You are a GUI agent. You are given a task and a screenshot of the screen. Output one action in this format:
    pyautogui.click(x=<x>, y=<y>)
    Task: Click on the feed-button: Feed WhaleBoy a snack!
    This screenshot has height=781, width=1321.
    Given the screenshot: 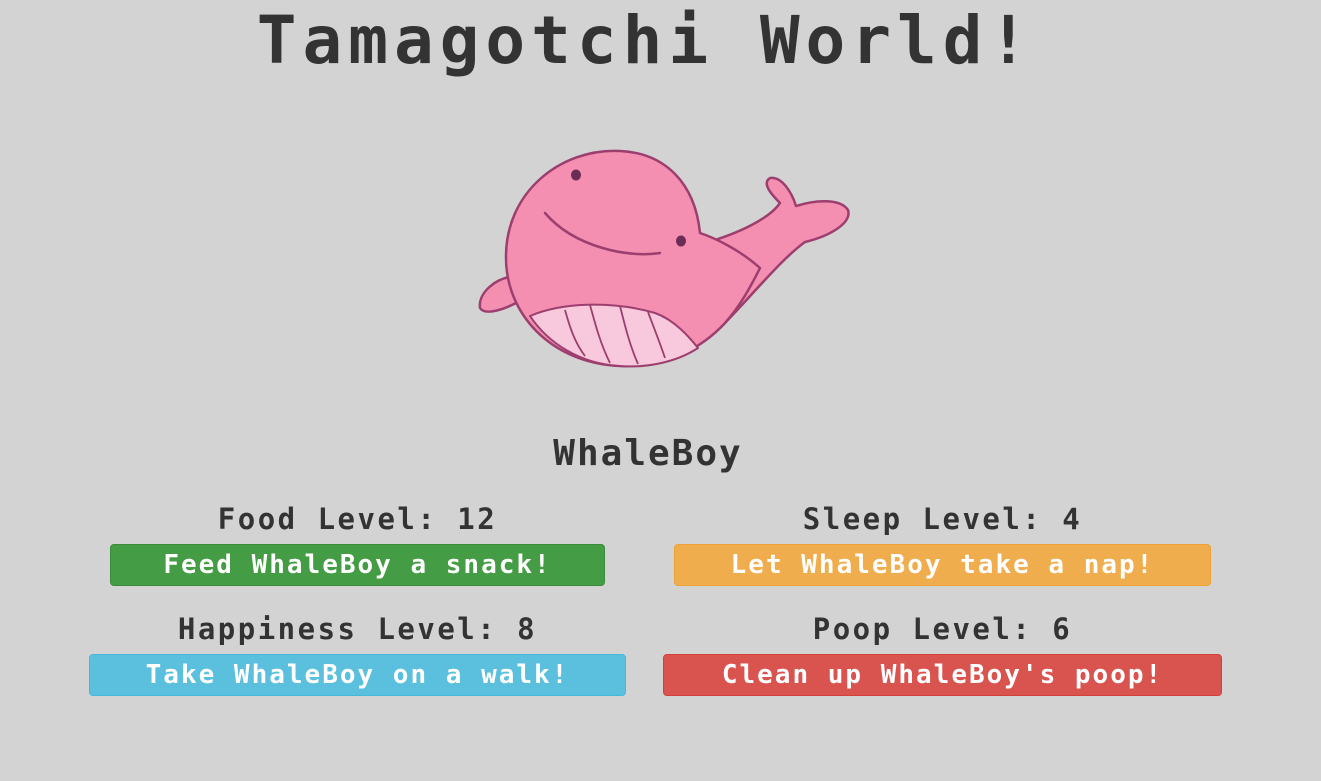 What is the action you would take?
    pyautogui.click(x=357, y=565)
    